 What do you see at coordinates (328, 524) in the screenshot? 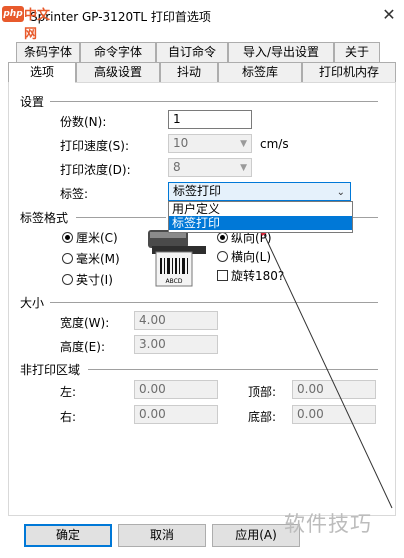
I see `watermark-text: 软件技巧` at bounding box center [328, 524].